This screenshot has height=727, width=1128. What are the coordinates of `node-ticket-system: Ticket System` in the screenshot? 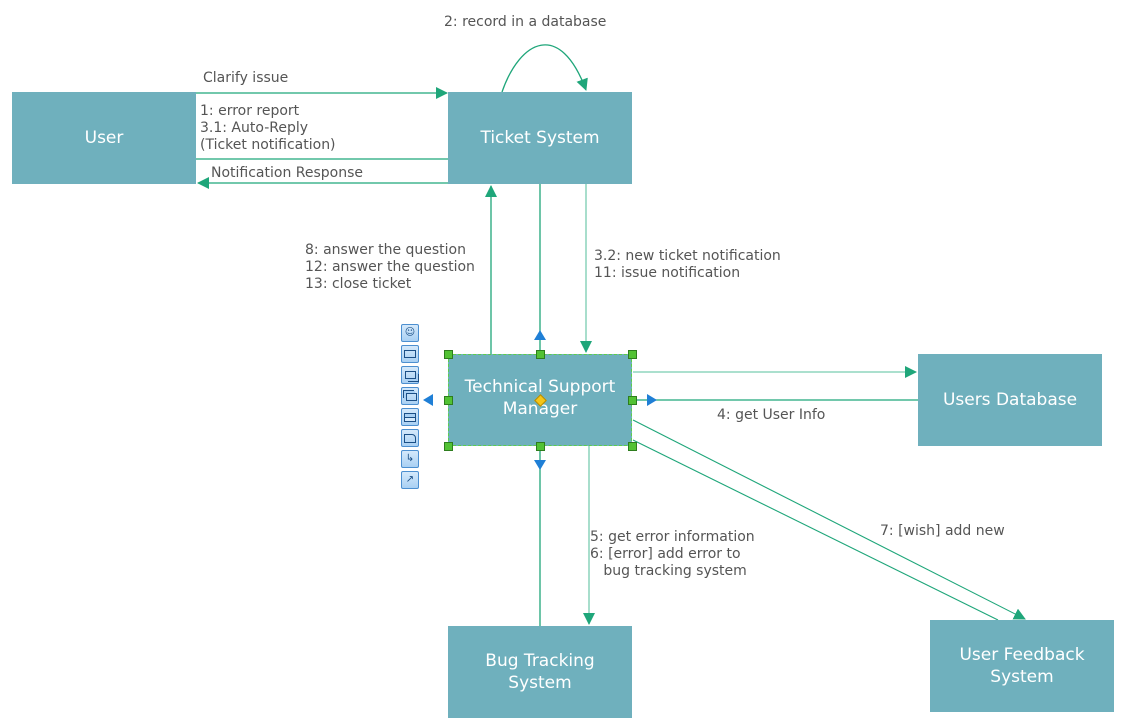 It's located at (540, 138).